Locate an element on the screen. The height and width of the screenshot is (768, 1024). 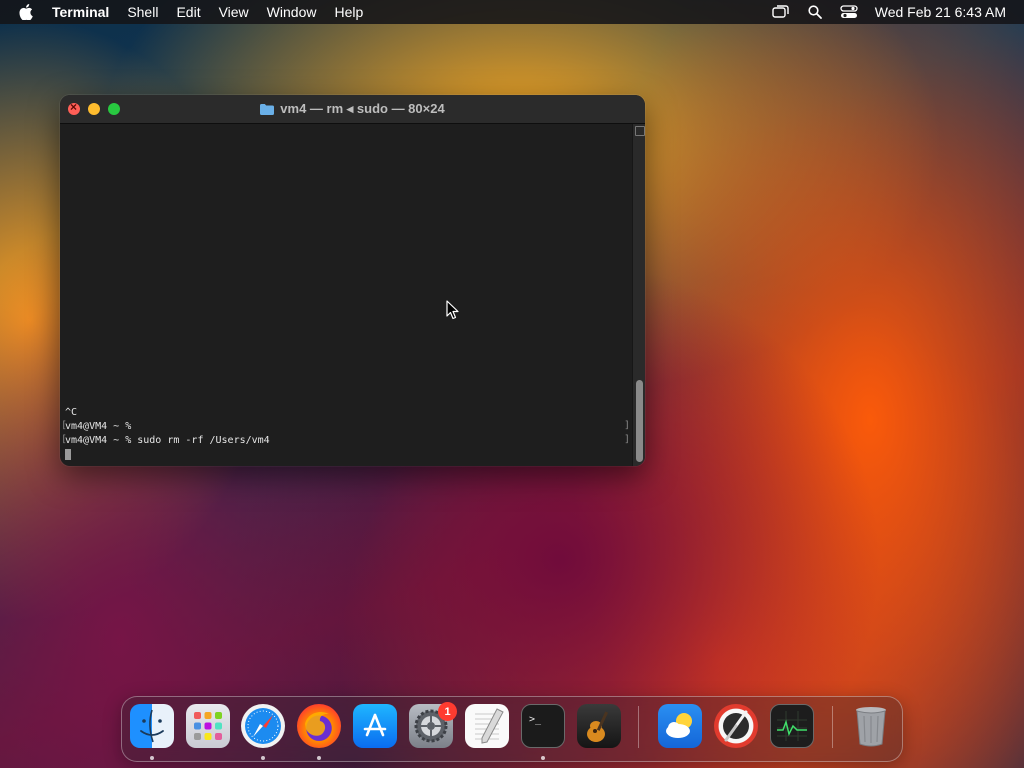
dock-terminal: >_ is located at coordinates (543, 726).